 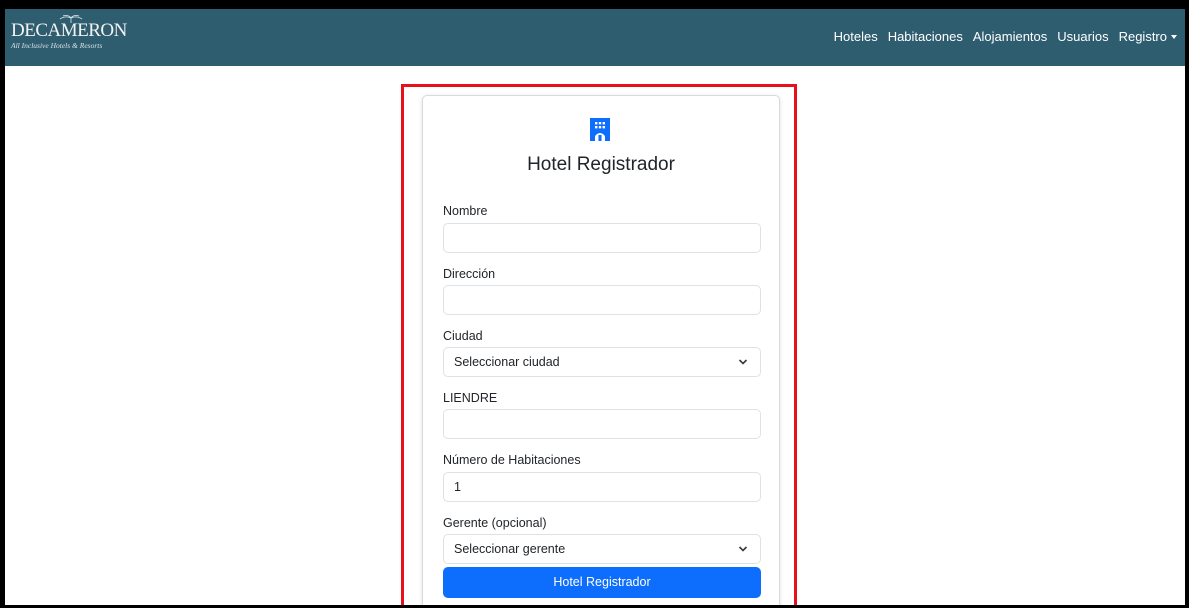 I want to click on nombre-input, so click(x=602, y=238).